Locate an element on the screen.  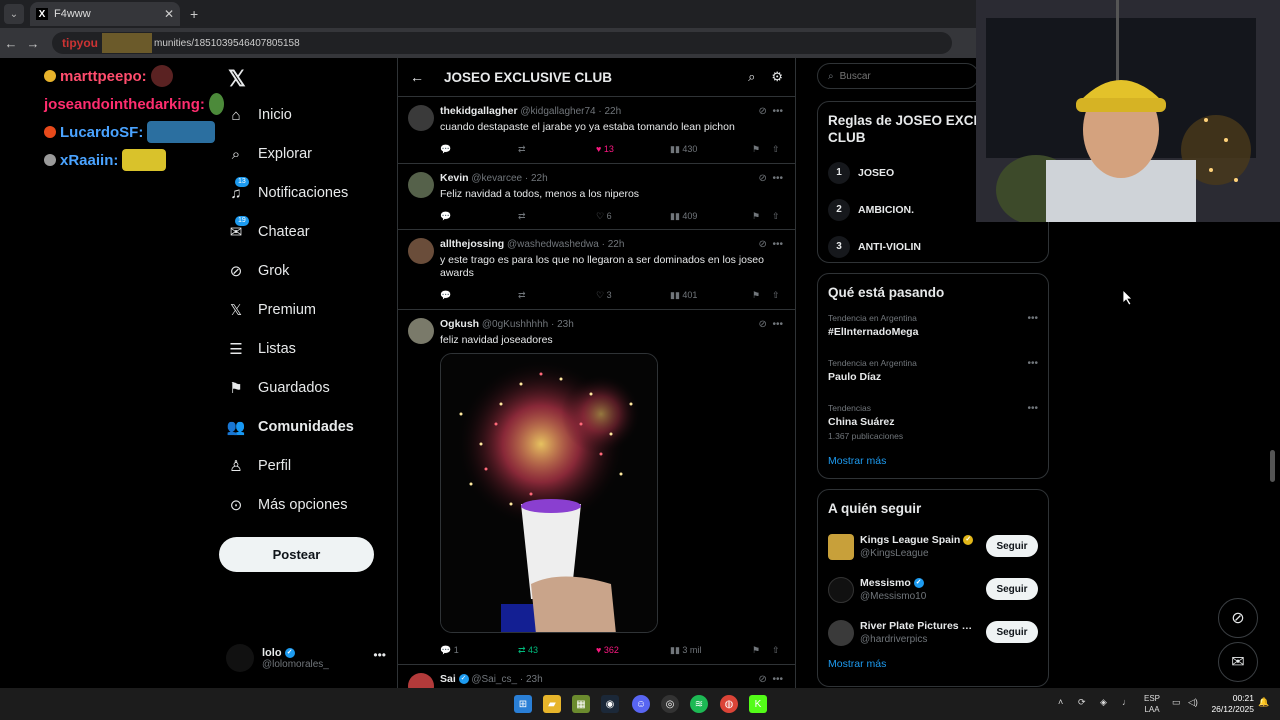
nav-bookmarks: ⚑ Guardados is located at coordinates (277, 388).